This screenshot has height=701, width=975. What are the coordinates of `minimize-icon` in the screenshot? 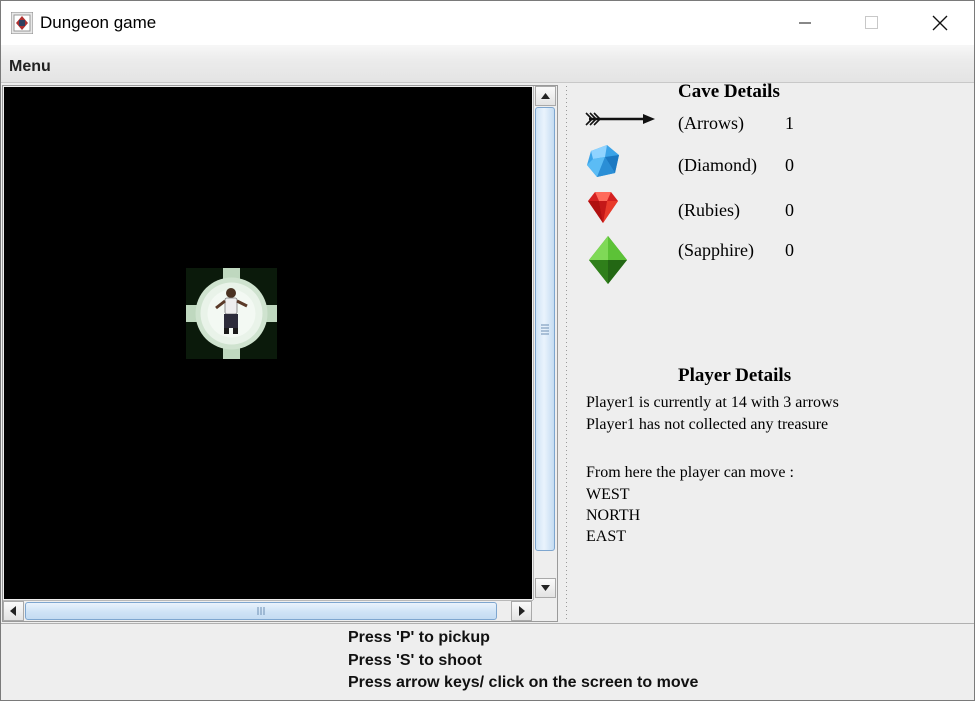 It's located at (805, 23).